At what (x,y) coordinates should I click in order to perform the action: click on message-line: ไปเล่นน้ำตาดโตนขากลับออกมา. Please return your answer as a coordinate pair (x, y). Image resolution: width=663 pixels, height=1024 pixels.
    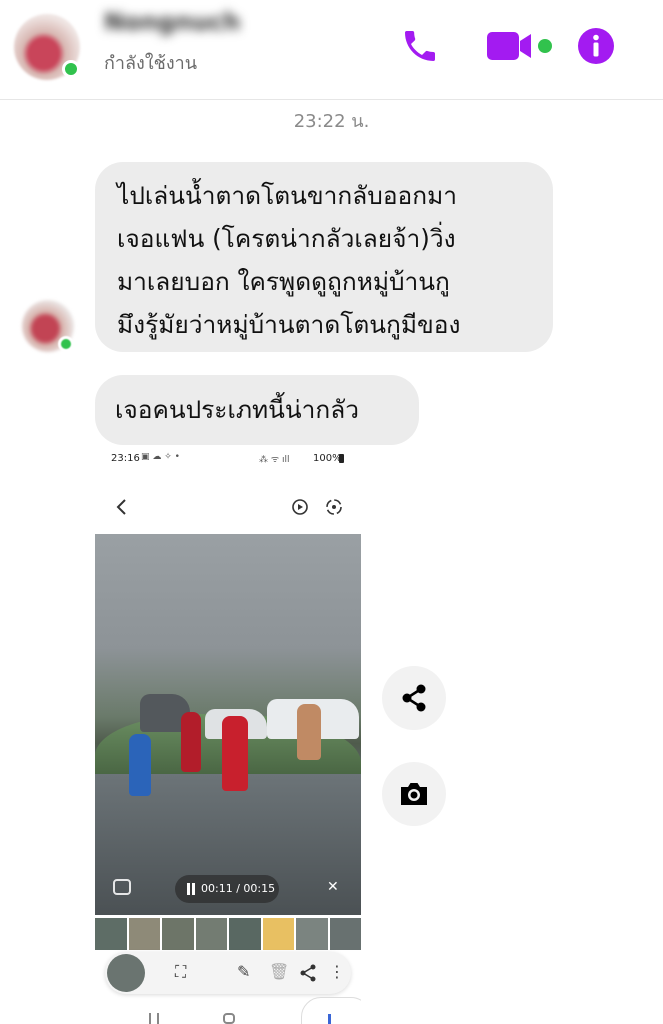
    Looking at the image, I should click on (287, 195).